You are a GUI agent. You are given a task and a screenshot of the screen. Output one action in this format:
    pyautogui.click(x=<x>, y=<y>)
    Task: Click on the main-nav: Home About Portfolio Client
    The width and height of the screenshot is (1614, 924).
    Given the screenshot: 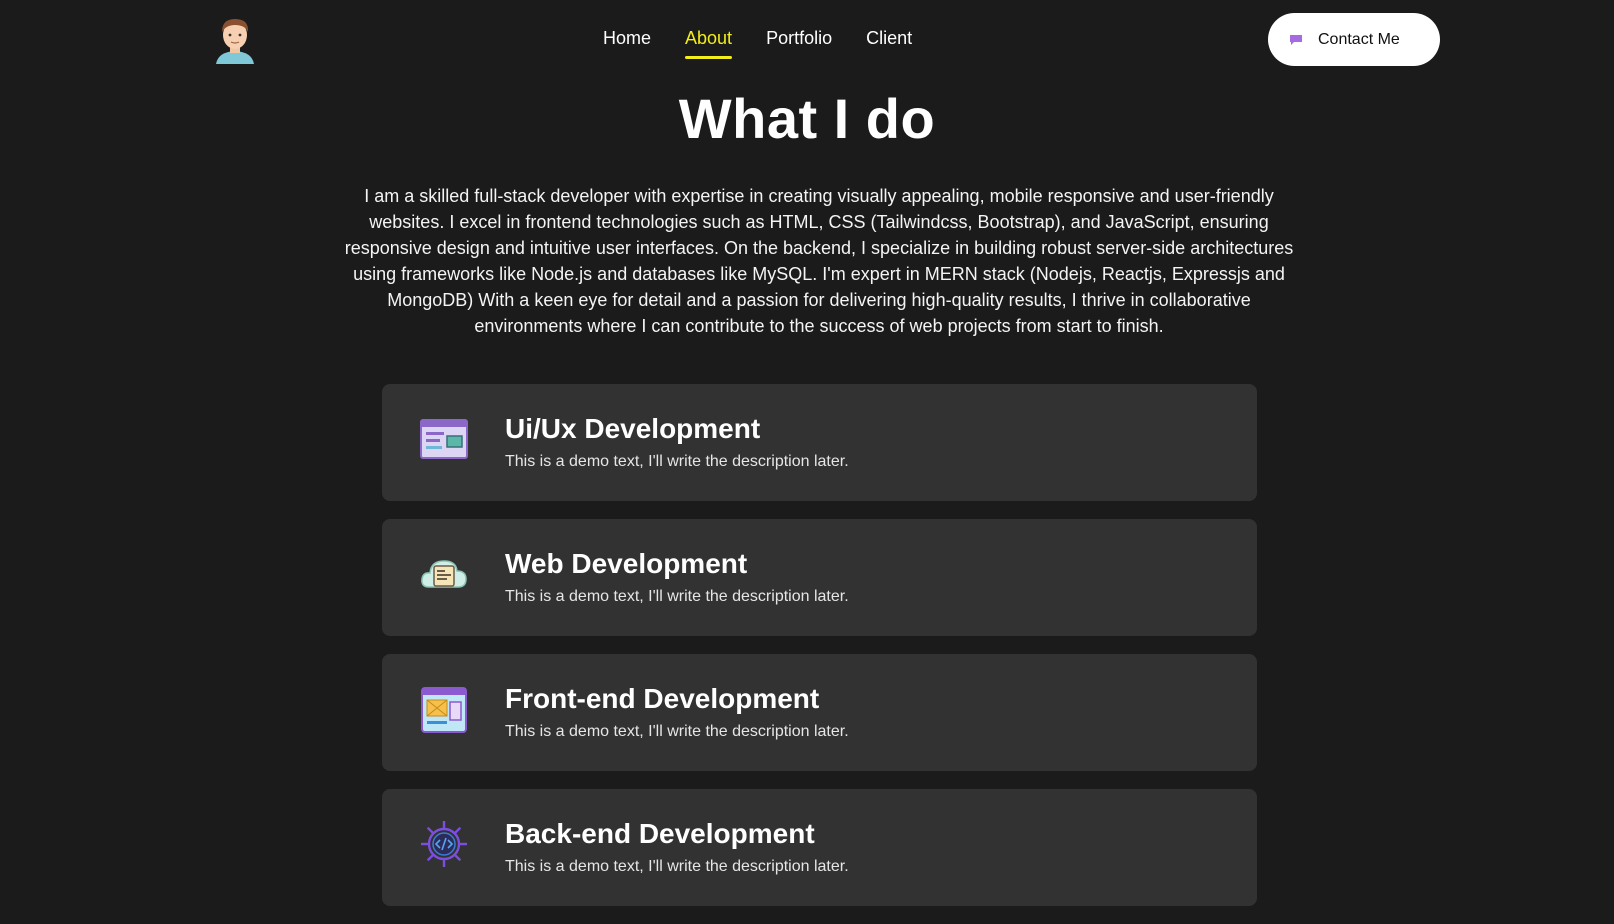 What is the action you would take?
    pyautogui.click(x=774, y=43)
    